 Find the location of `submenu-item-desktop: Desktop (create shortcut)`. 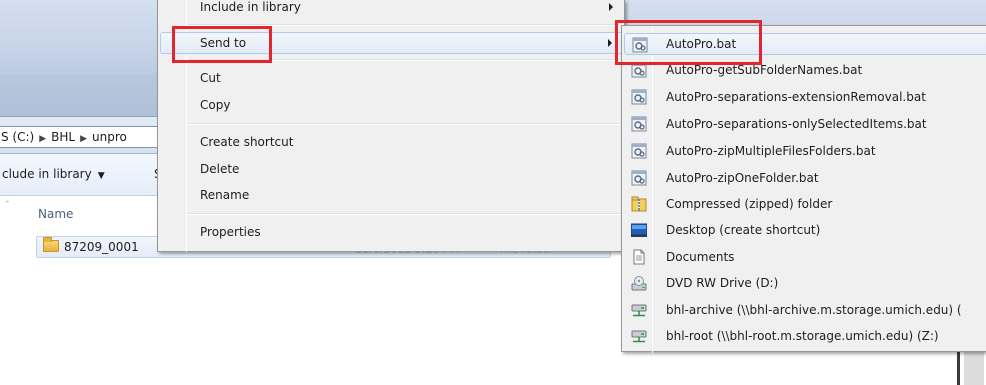

submenu-item-desktop: Desktop (create shortcut) is located at coordinates (805, 230).